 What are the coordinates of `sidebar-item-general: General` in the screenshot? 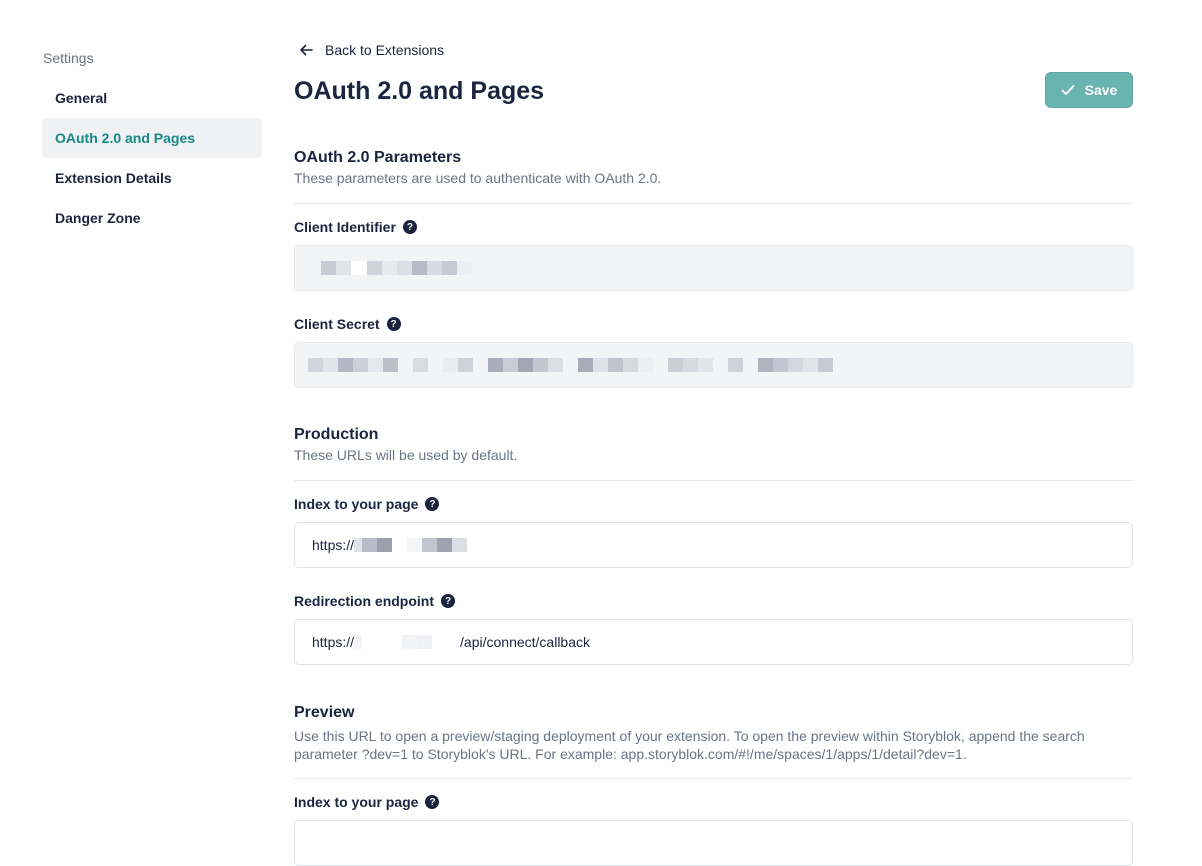 It's located at (152, 98).